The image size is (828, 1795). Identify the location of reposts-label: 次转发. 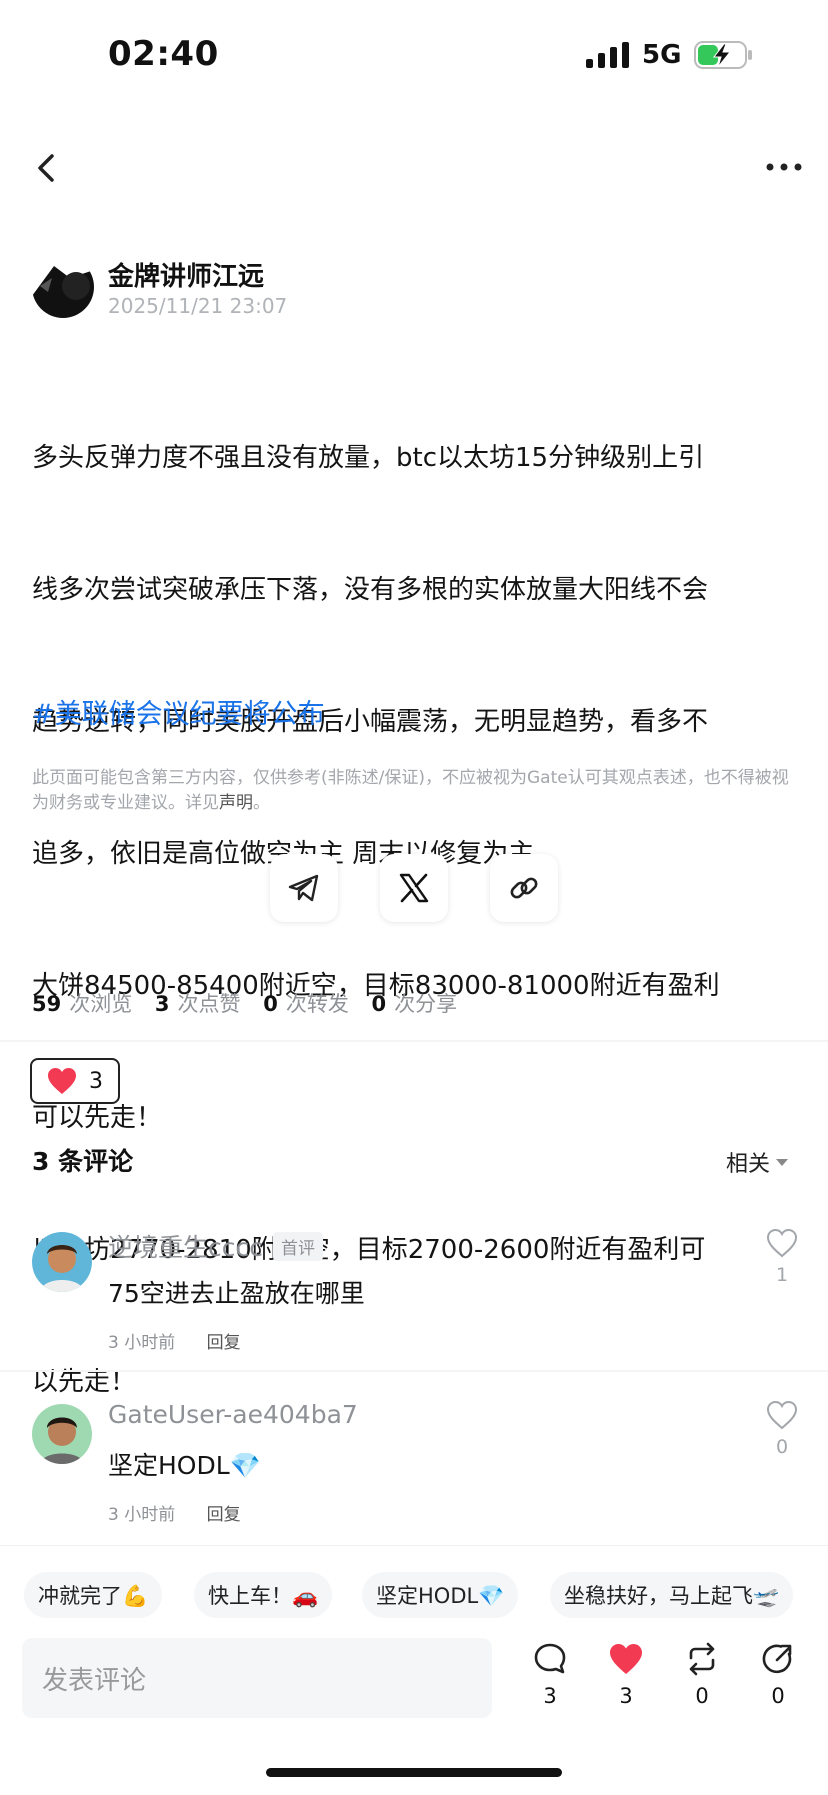
(317, 1004).